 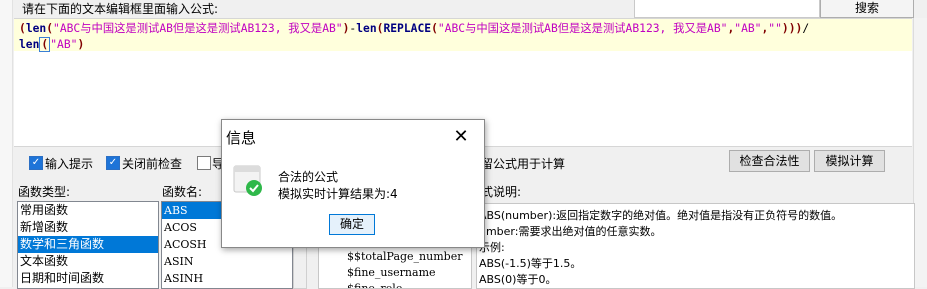 I want to click on dialog-message-title: 合法的公式, so click(x=308, y=177).